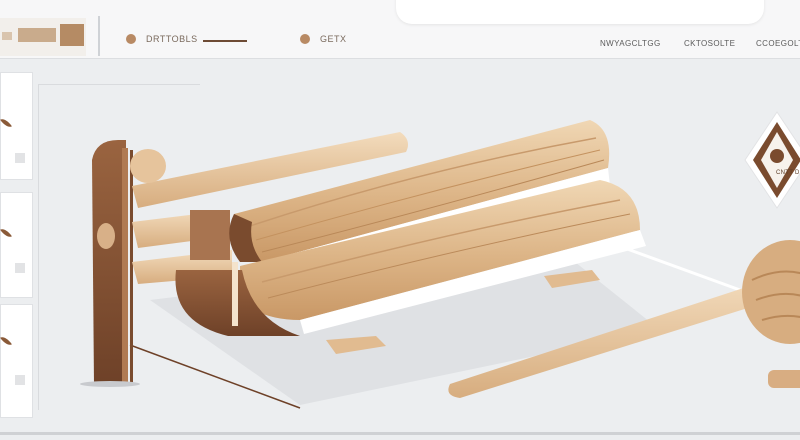 The image size is (800, 440). I want to click on wooden-disc, so click(771, 292).